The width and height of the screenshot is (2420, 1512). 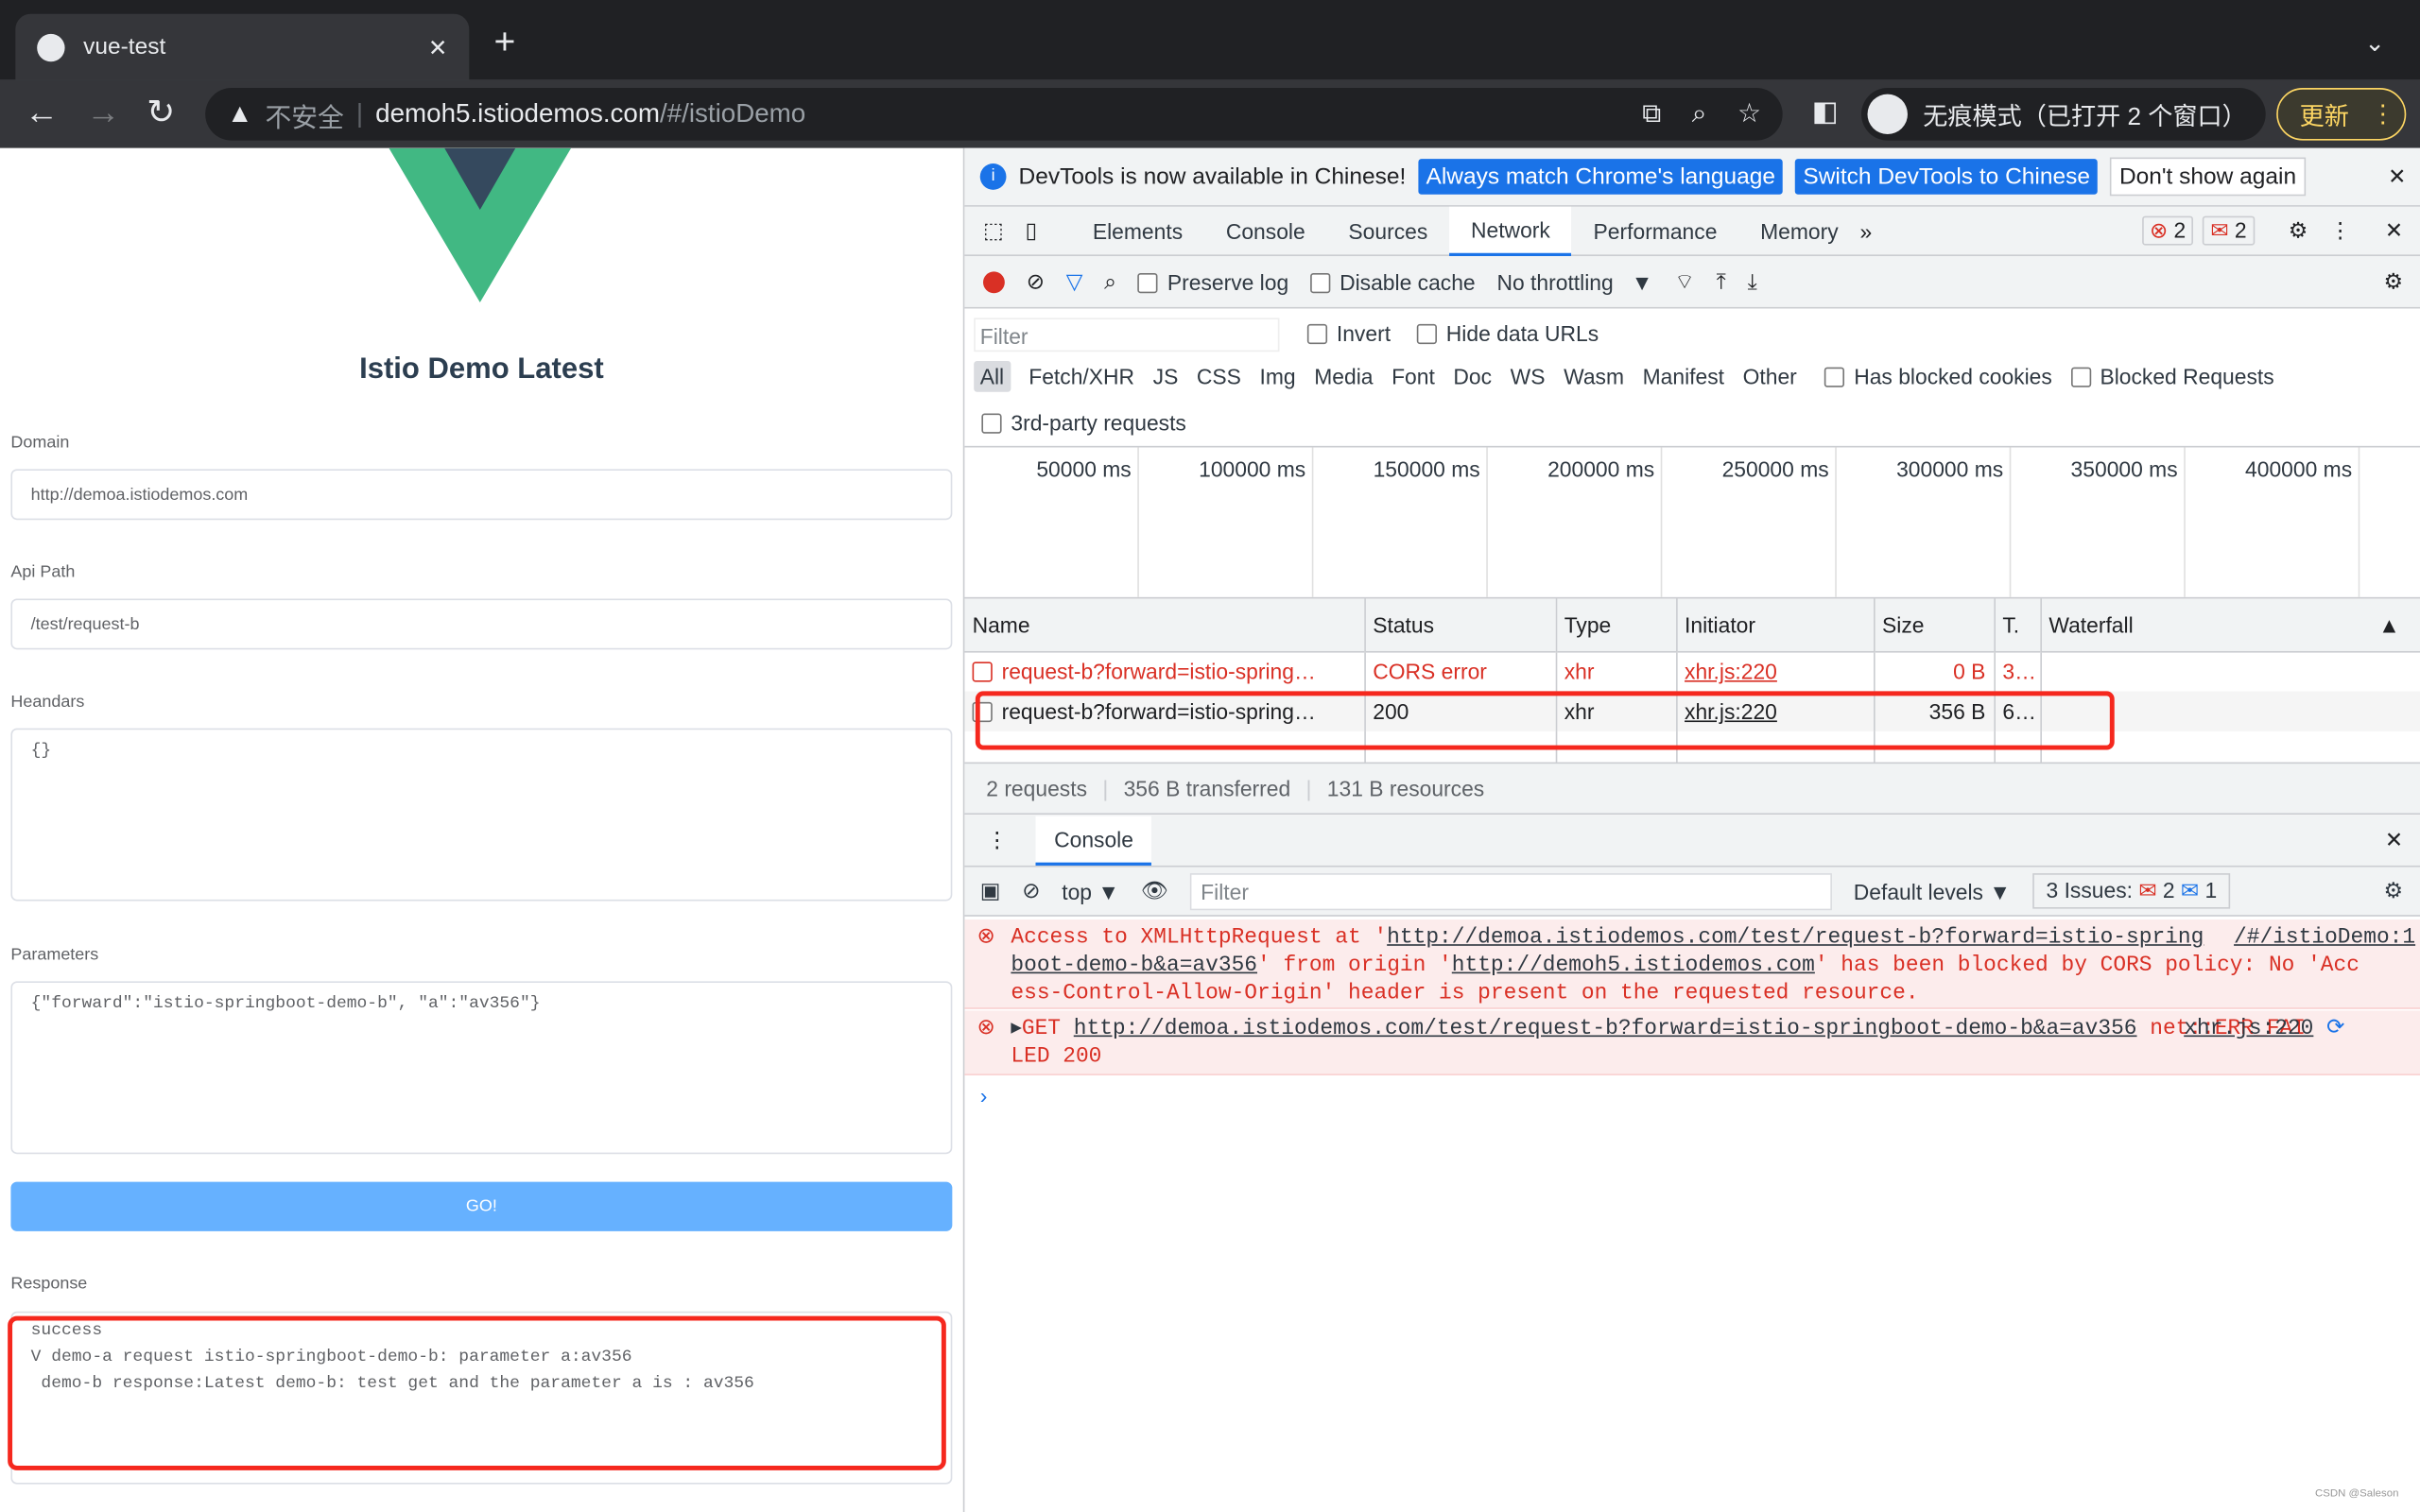 What do you see at coordinates (1507, 333) in the screenshot?
I see `hide-data-urls-checkbox: Hide data URLs` at bounding box center [1507, 333].